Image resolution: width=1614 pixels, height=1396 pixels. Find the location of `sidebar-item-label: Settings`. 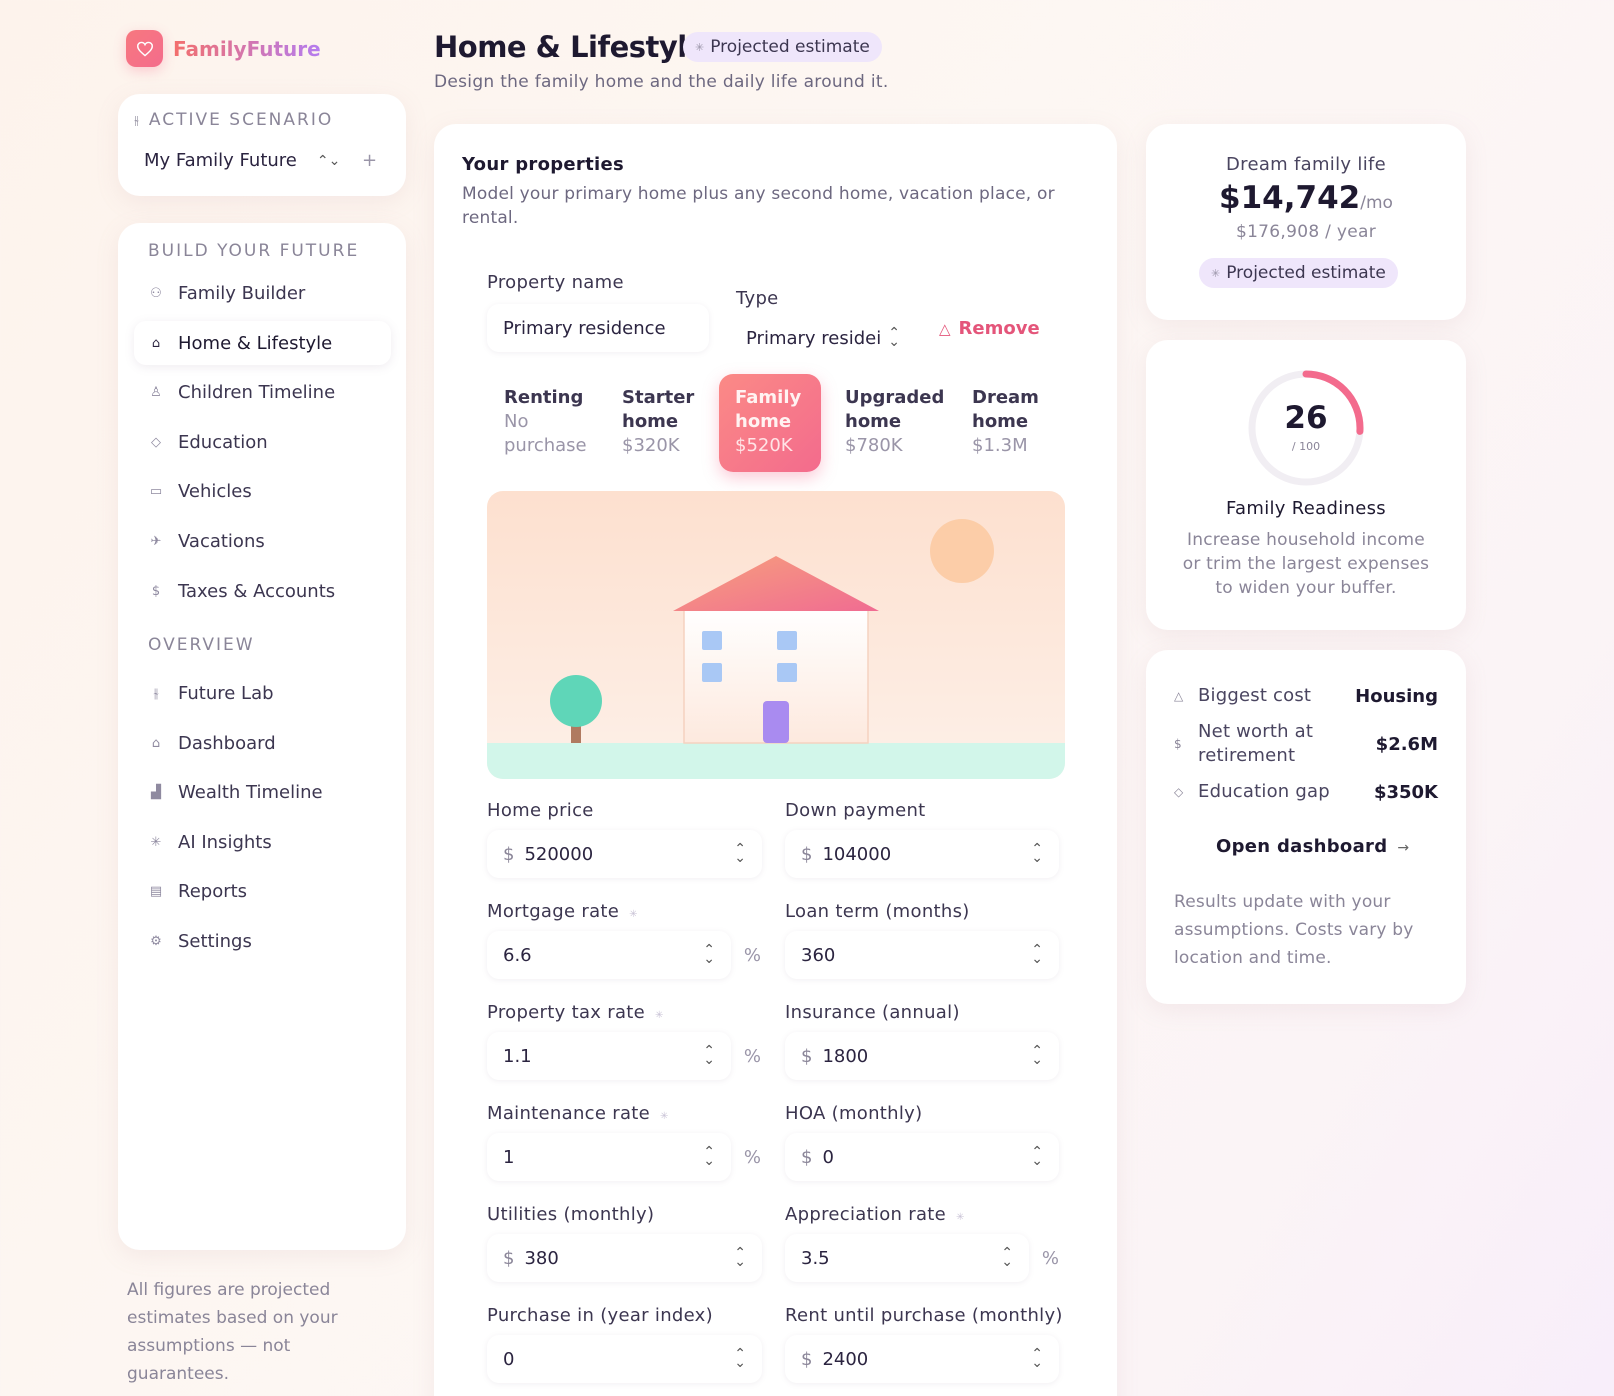

sidebar-item-label: Settings is located at coordinates (215, 941).